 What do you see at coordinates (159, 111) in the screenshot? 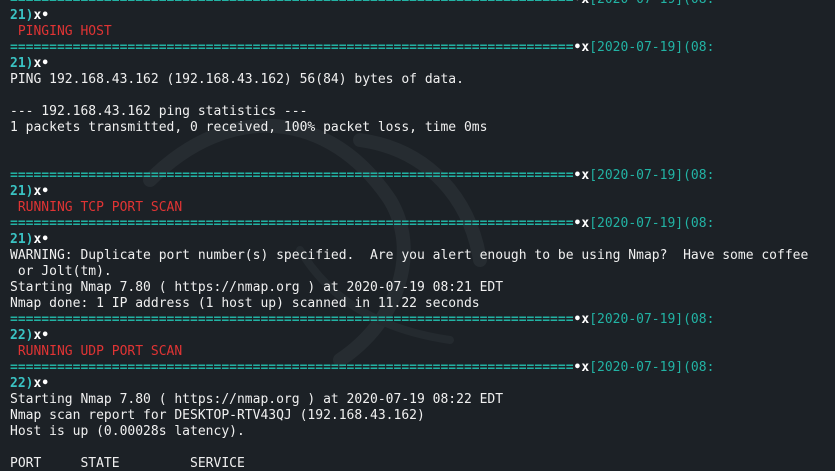
I see `output-line: --- 192.168.43.162 ping statistics ---` at bounding box center [159, 111].